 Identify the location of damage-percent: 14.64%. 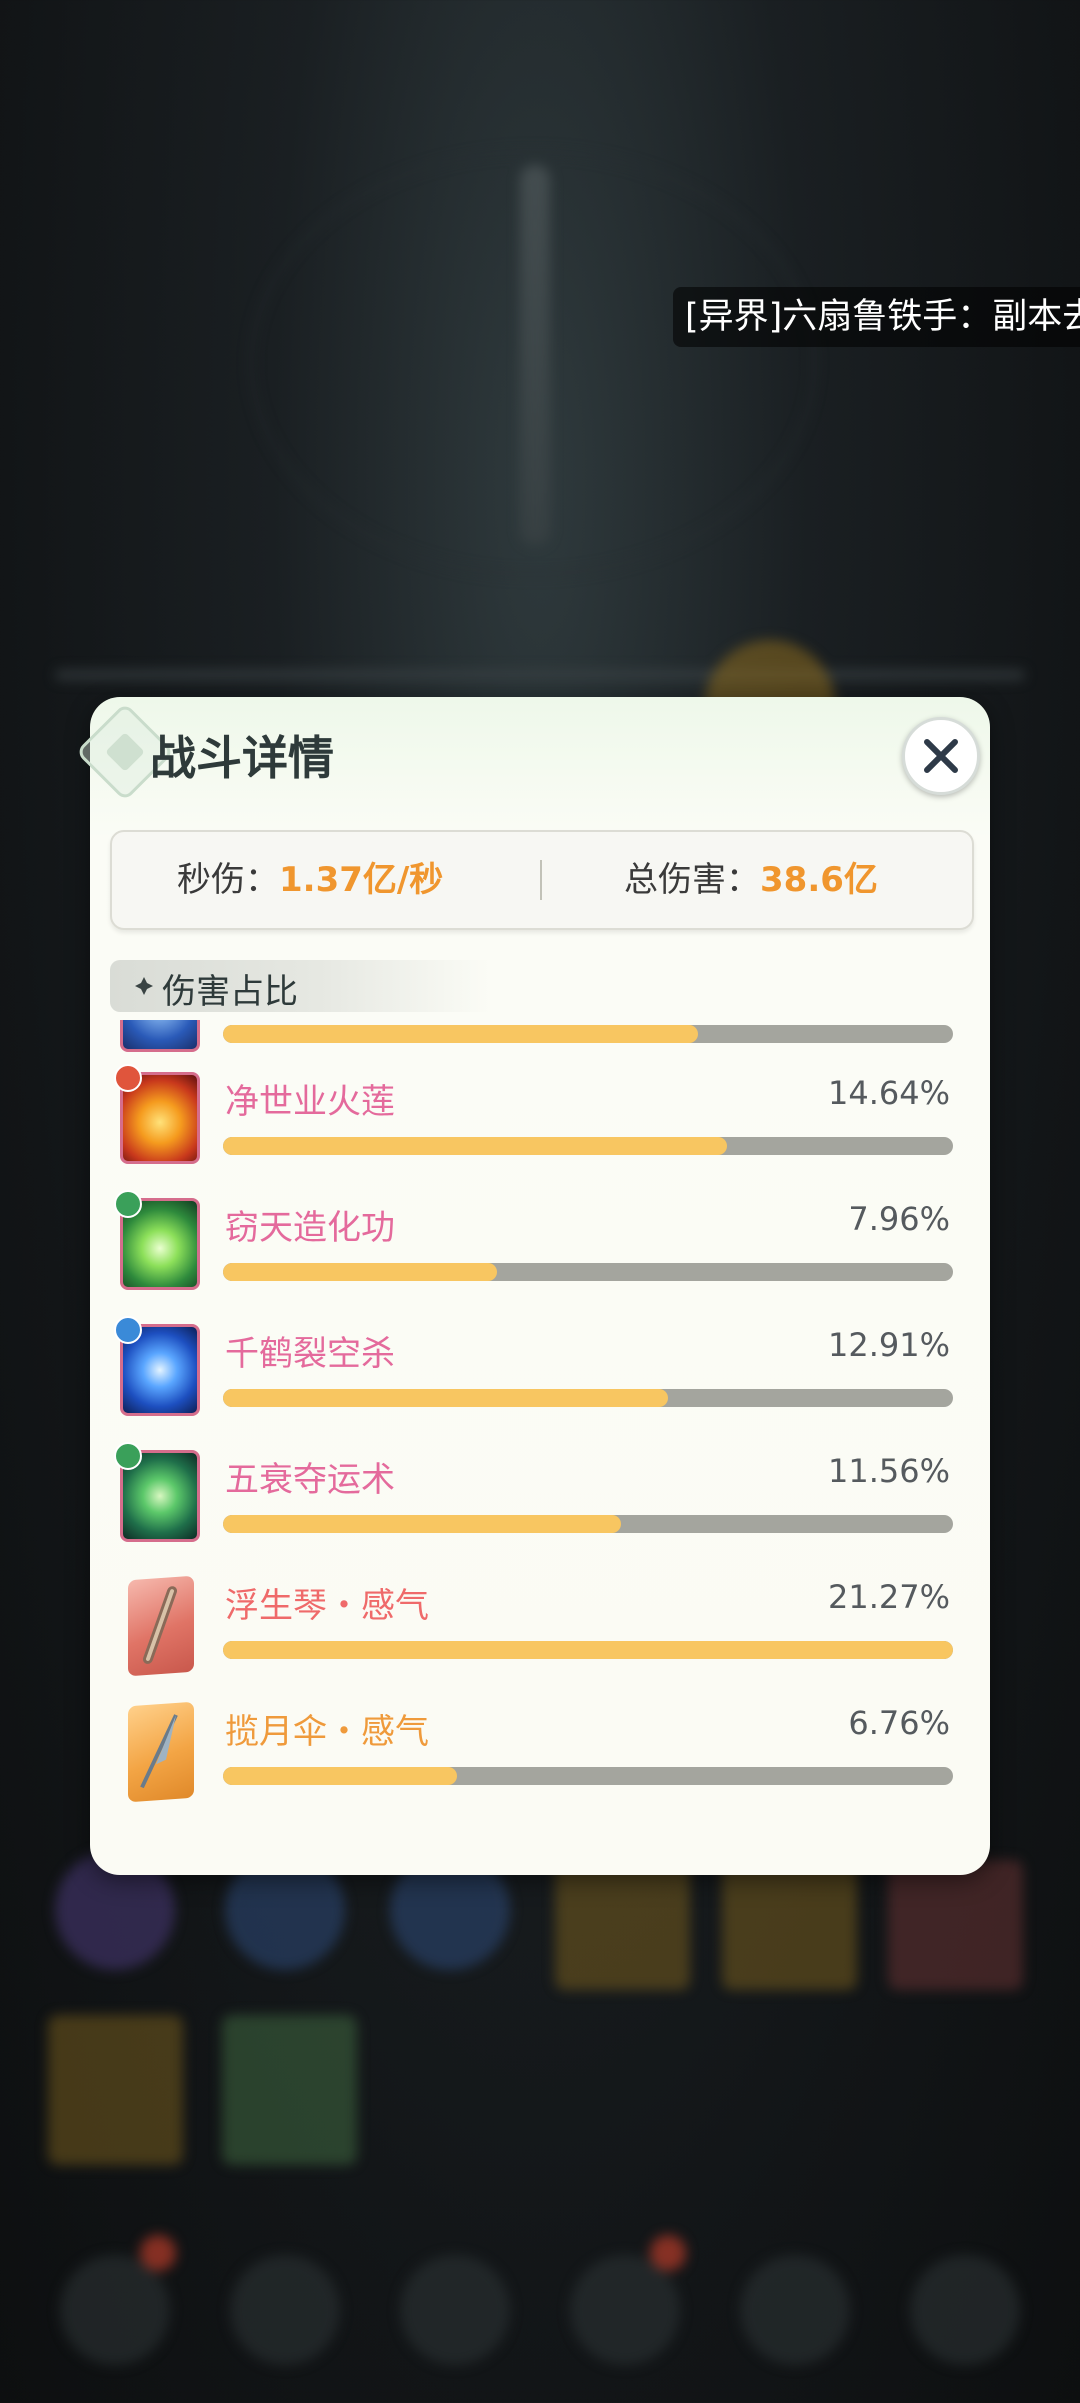
(888, 1093).